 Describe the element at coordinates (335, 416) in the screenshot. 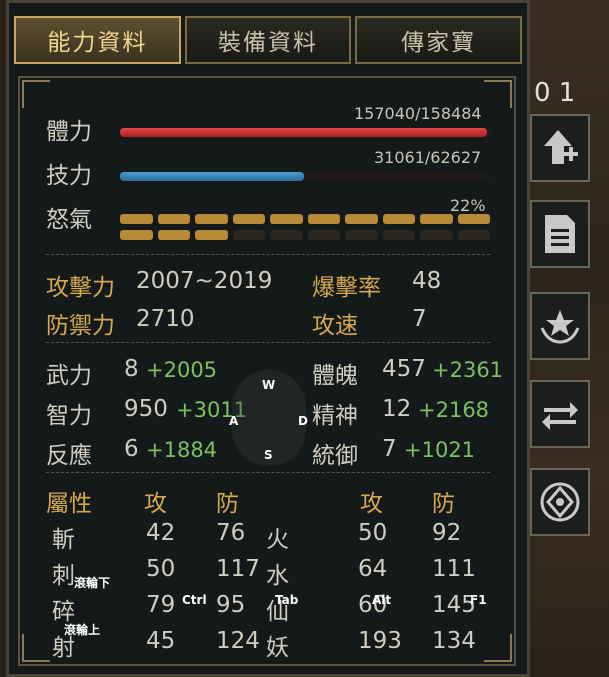

I see `attr-label: 精神` at that location.